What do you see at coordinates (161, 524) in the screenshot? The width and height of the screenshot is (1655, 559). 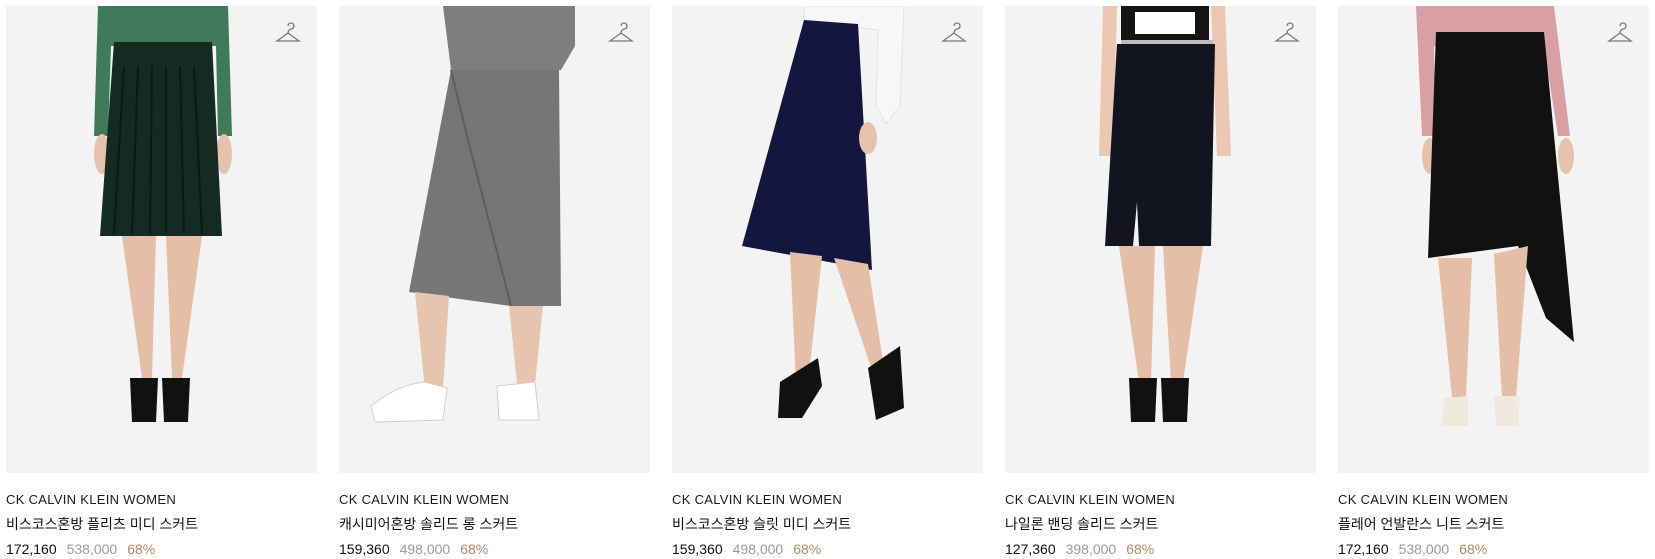 I see `product-name: 비스코스혼방 플리츠 미디 스커트` at bounding box center [161, 524].